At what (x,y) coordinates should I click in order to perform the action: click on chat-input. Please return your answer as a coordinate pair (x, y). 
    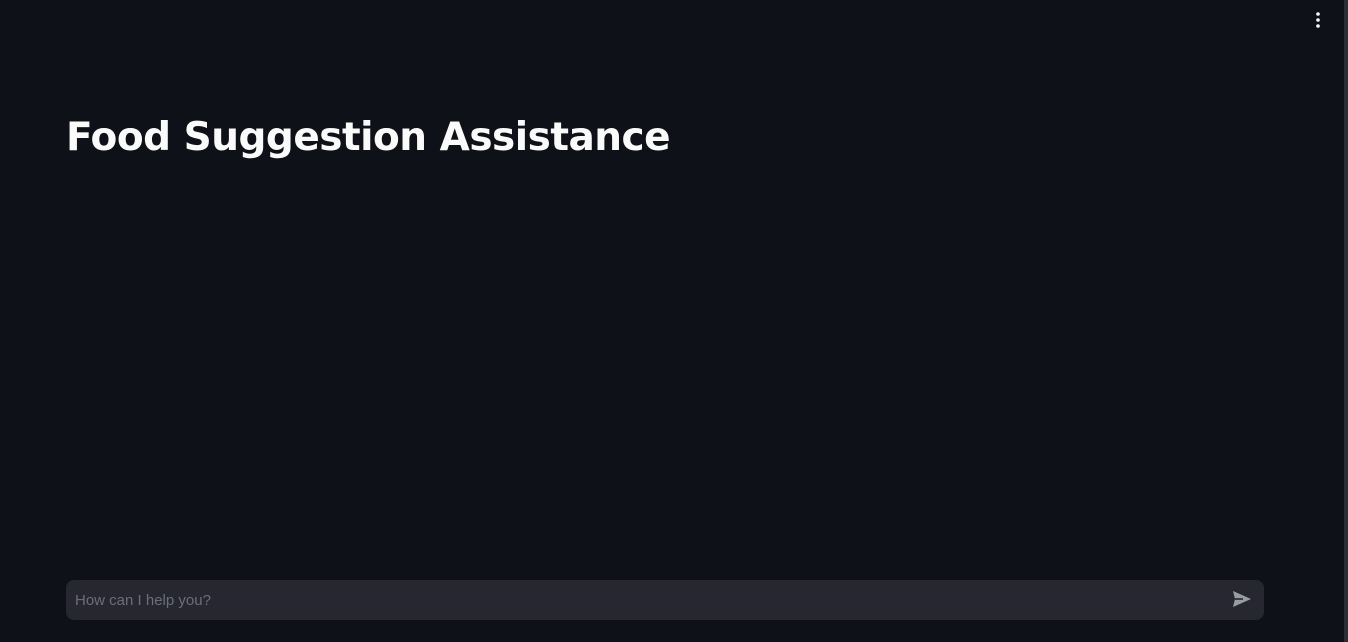
    Looking at the image, I should click on (644, 600).